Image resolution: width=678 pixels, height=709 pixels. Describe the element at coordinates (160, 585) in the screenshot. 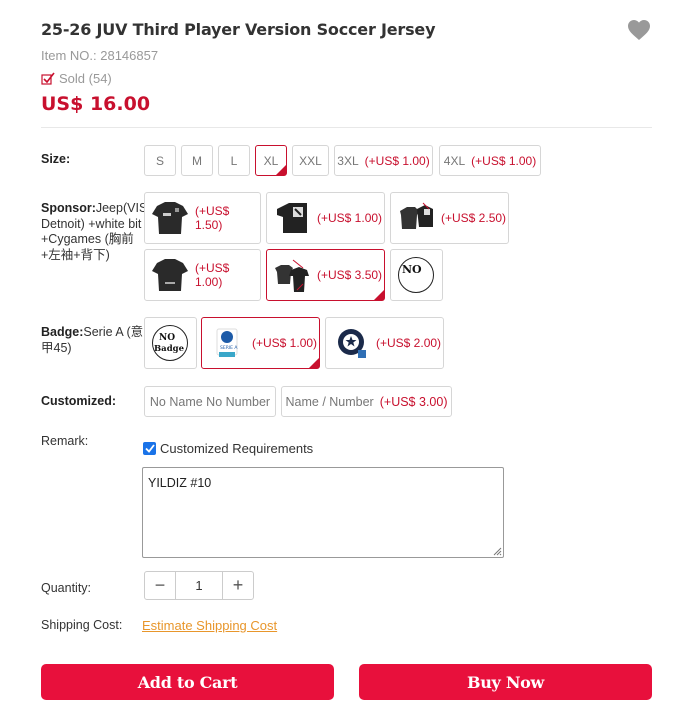

I see `quantity-decrease-button: −` at that location.